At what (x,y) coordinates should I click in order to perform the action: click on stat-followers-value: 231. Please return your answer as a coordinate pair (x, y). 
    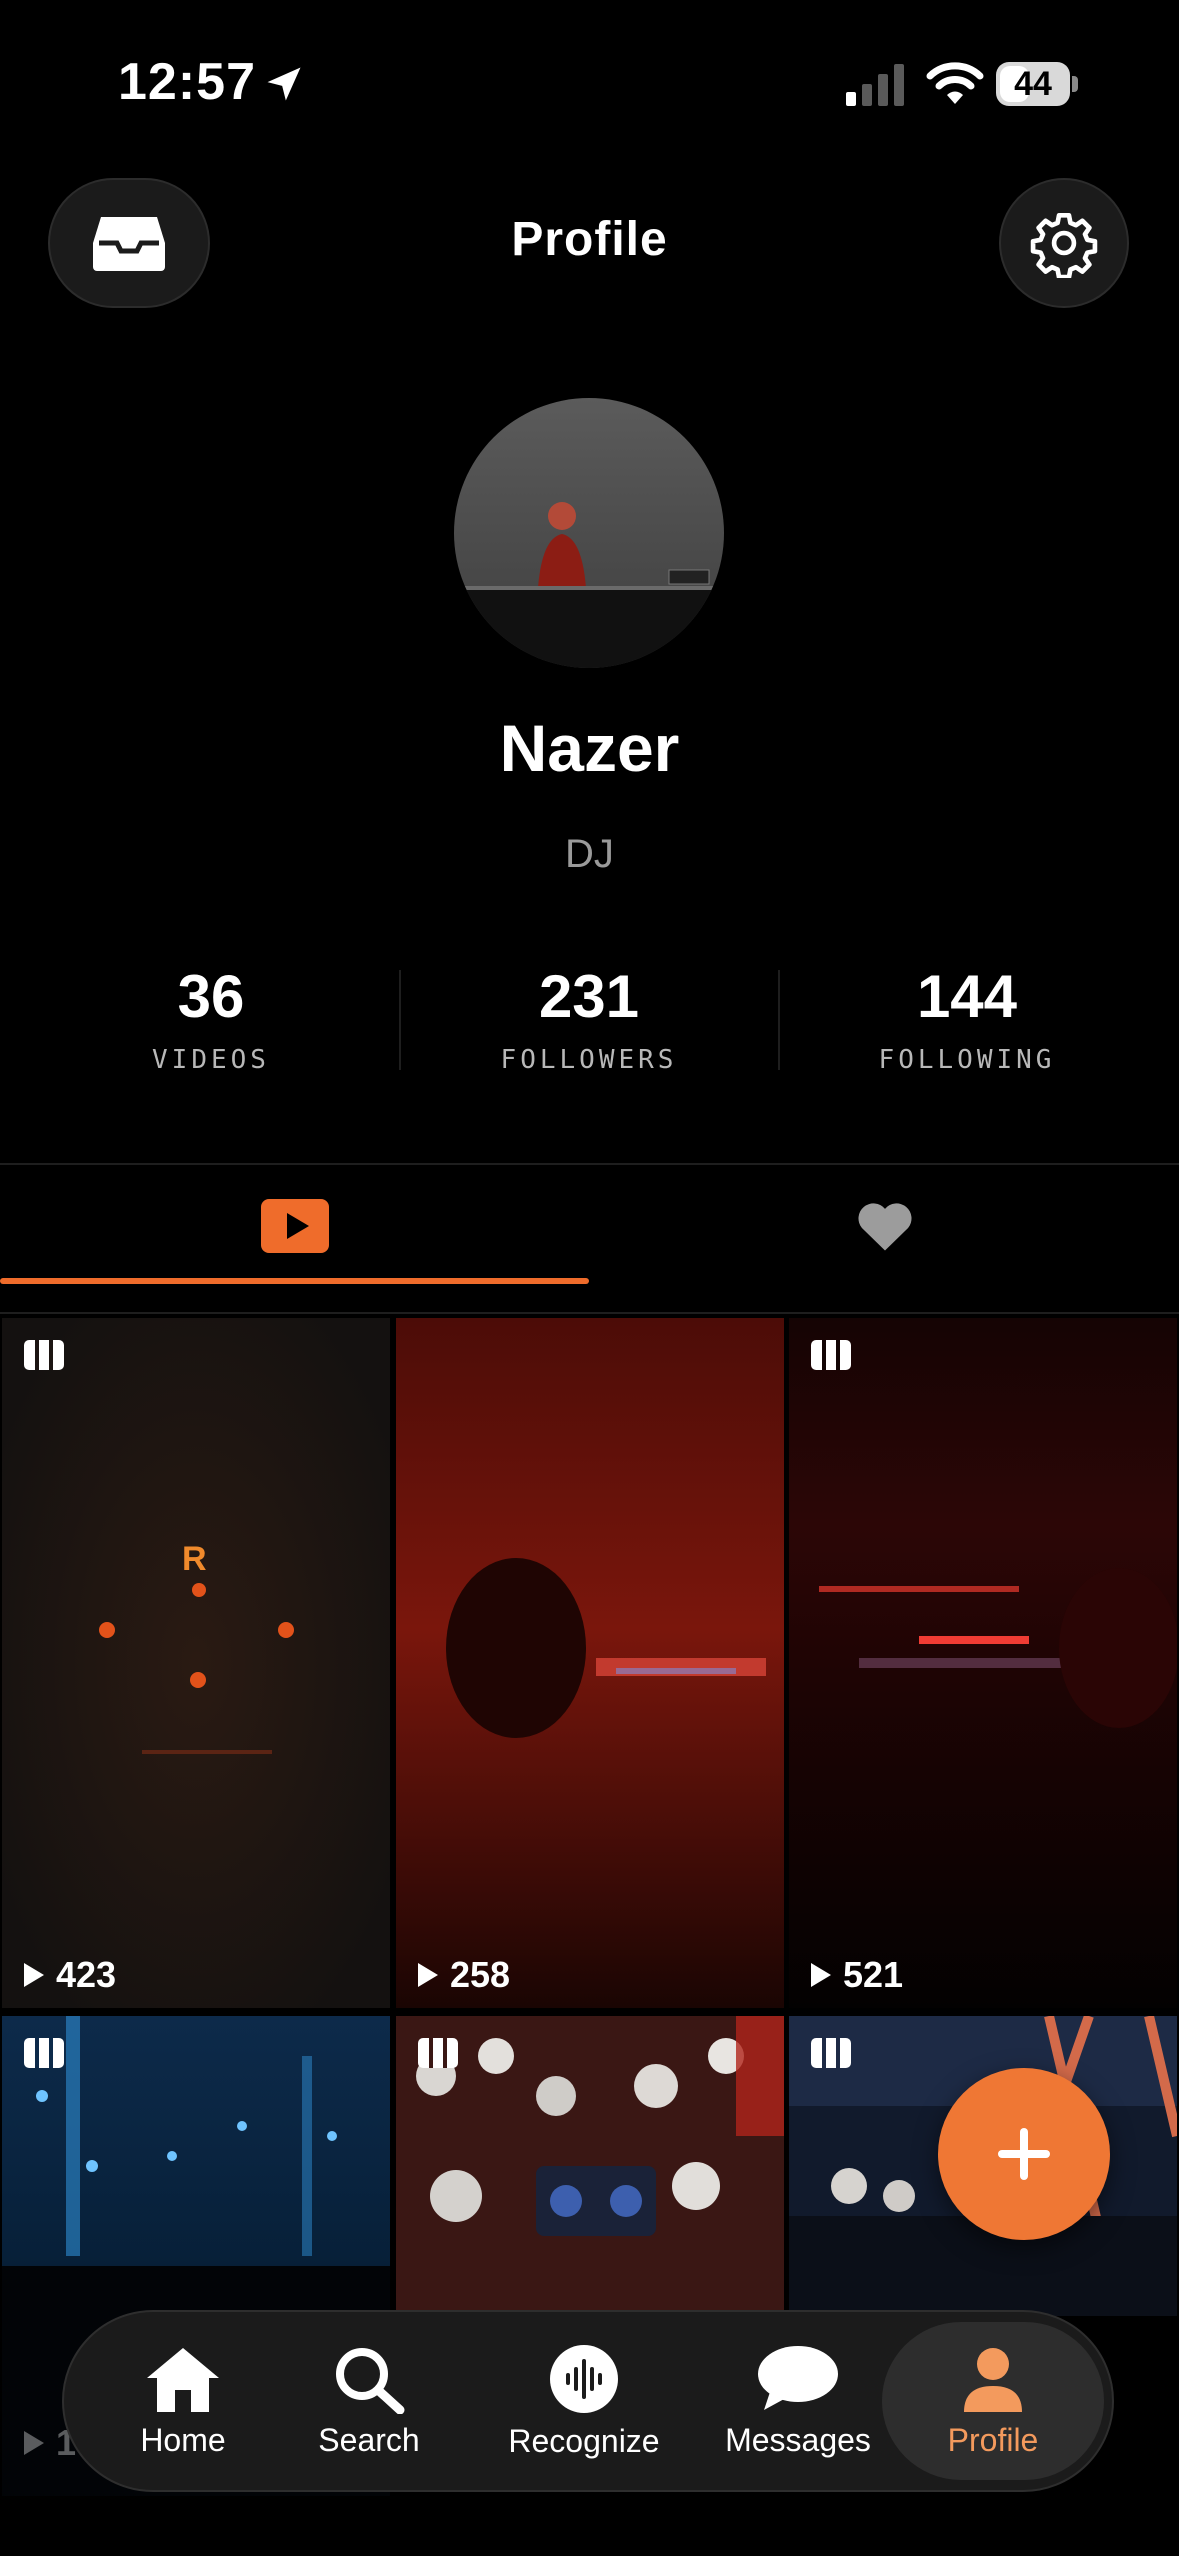
    Looking at the image, I should click on (589, 996).